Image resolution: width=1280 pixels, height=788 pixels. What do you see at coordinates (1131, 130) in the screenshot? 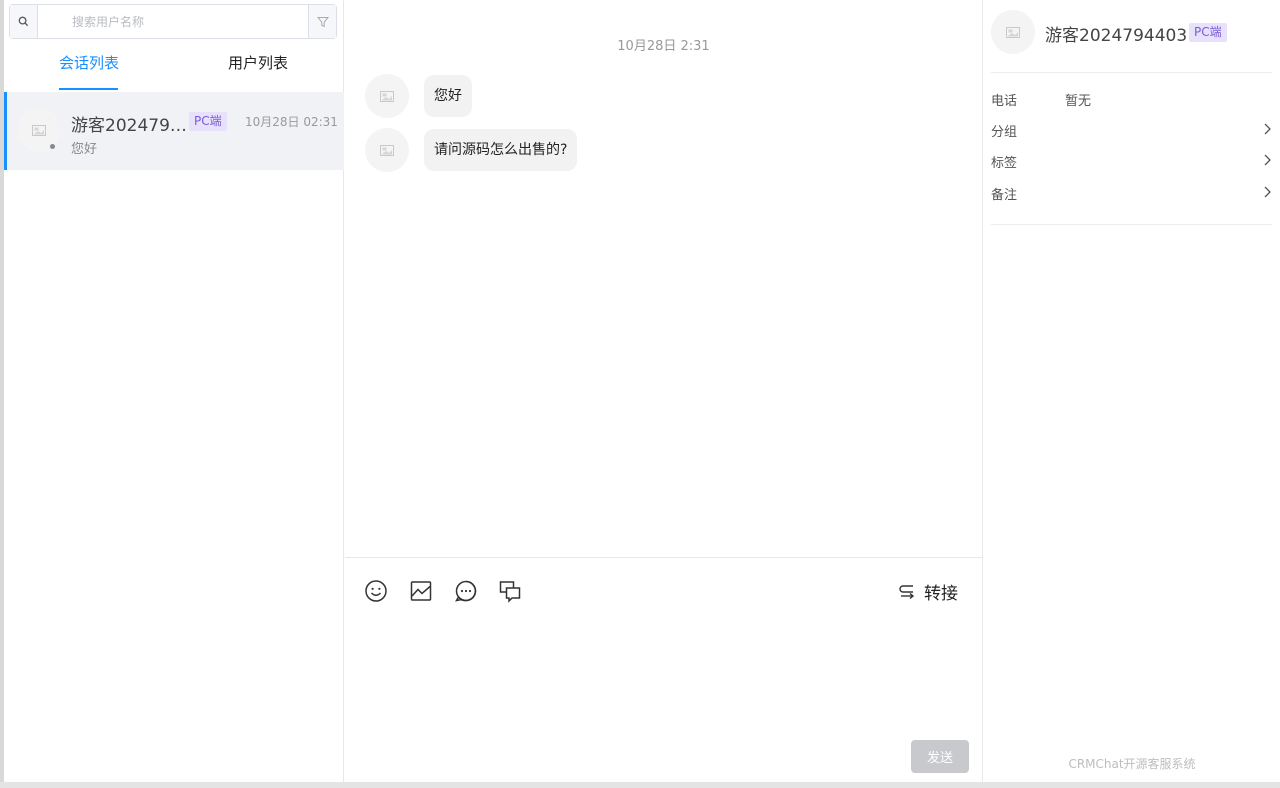
I see `field-group: 分组` at bounding box center [1131, 130].